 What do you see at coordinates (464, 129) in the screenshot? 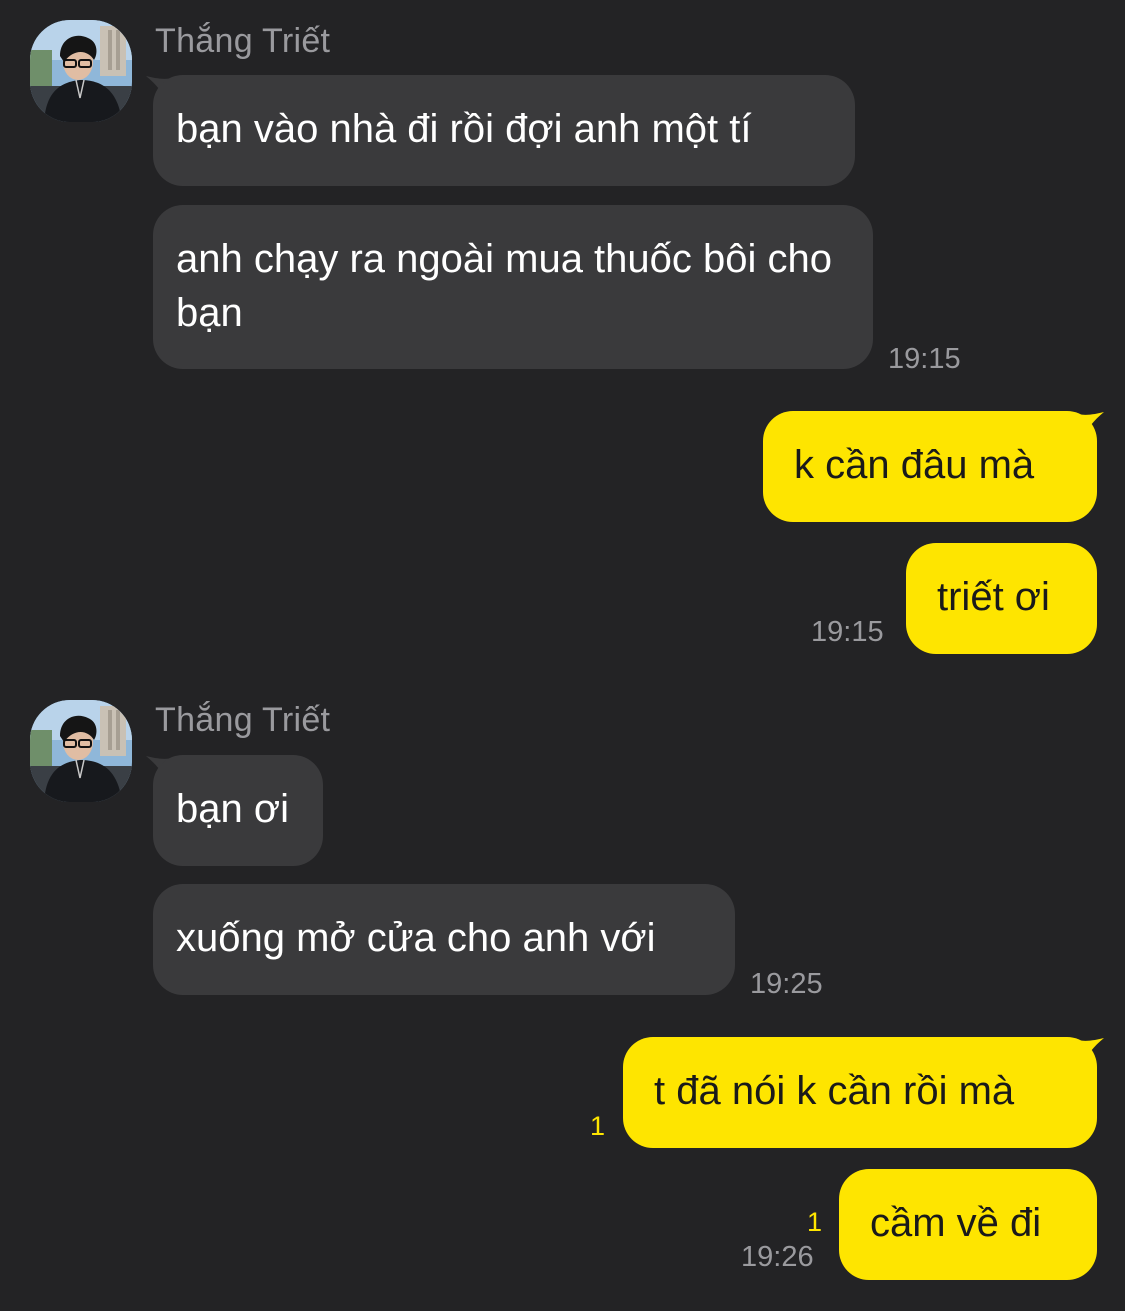
I see `message-text: bạn vào nhà đi rồi đợi anh một tí` at bounding box center [464, 129].